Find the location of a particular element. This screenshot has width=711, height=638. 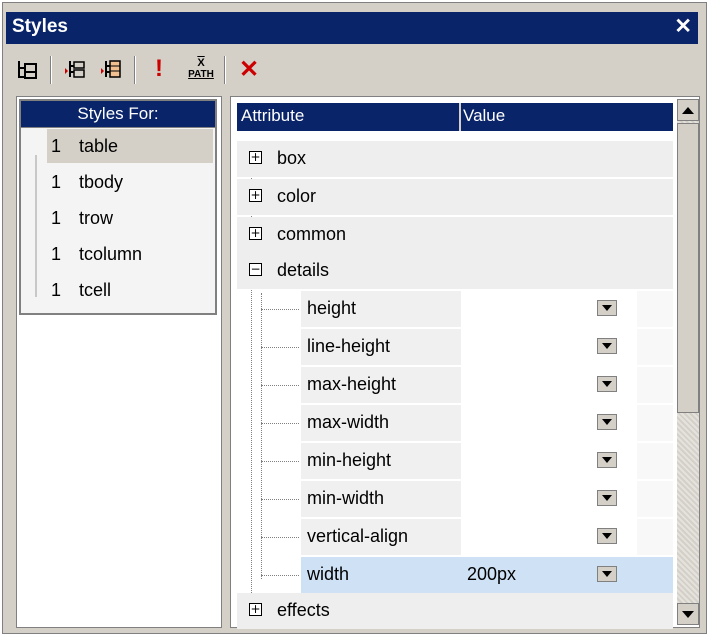

styles-for-item-tcolumn: 1 tcolumn is located at coordinates (131, 254).